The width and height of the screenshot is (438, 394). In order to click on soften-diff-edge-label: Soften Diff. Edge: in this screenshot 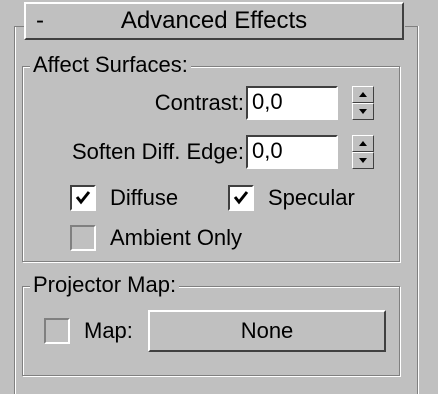, I will do `click(157, 151)`.